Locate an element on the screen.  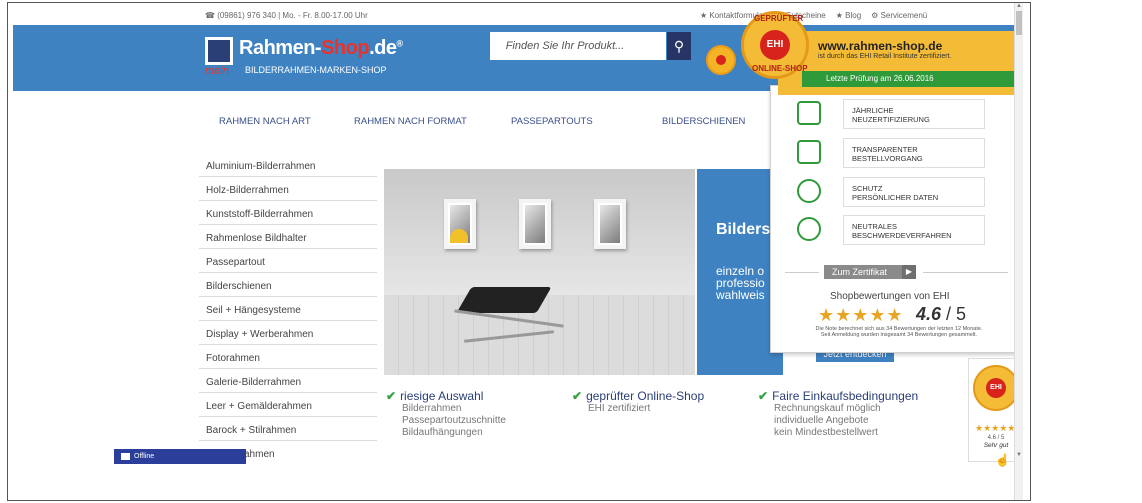
feature-certified: ✔ geprüfter Online-Shop EHI zertifiziert is located at coordinates (638, 401).